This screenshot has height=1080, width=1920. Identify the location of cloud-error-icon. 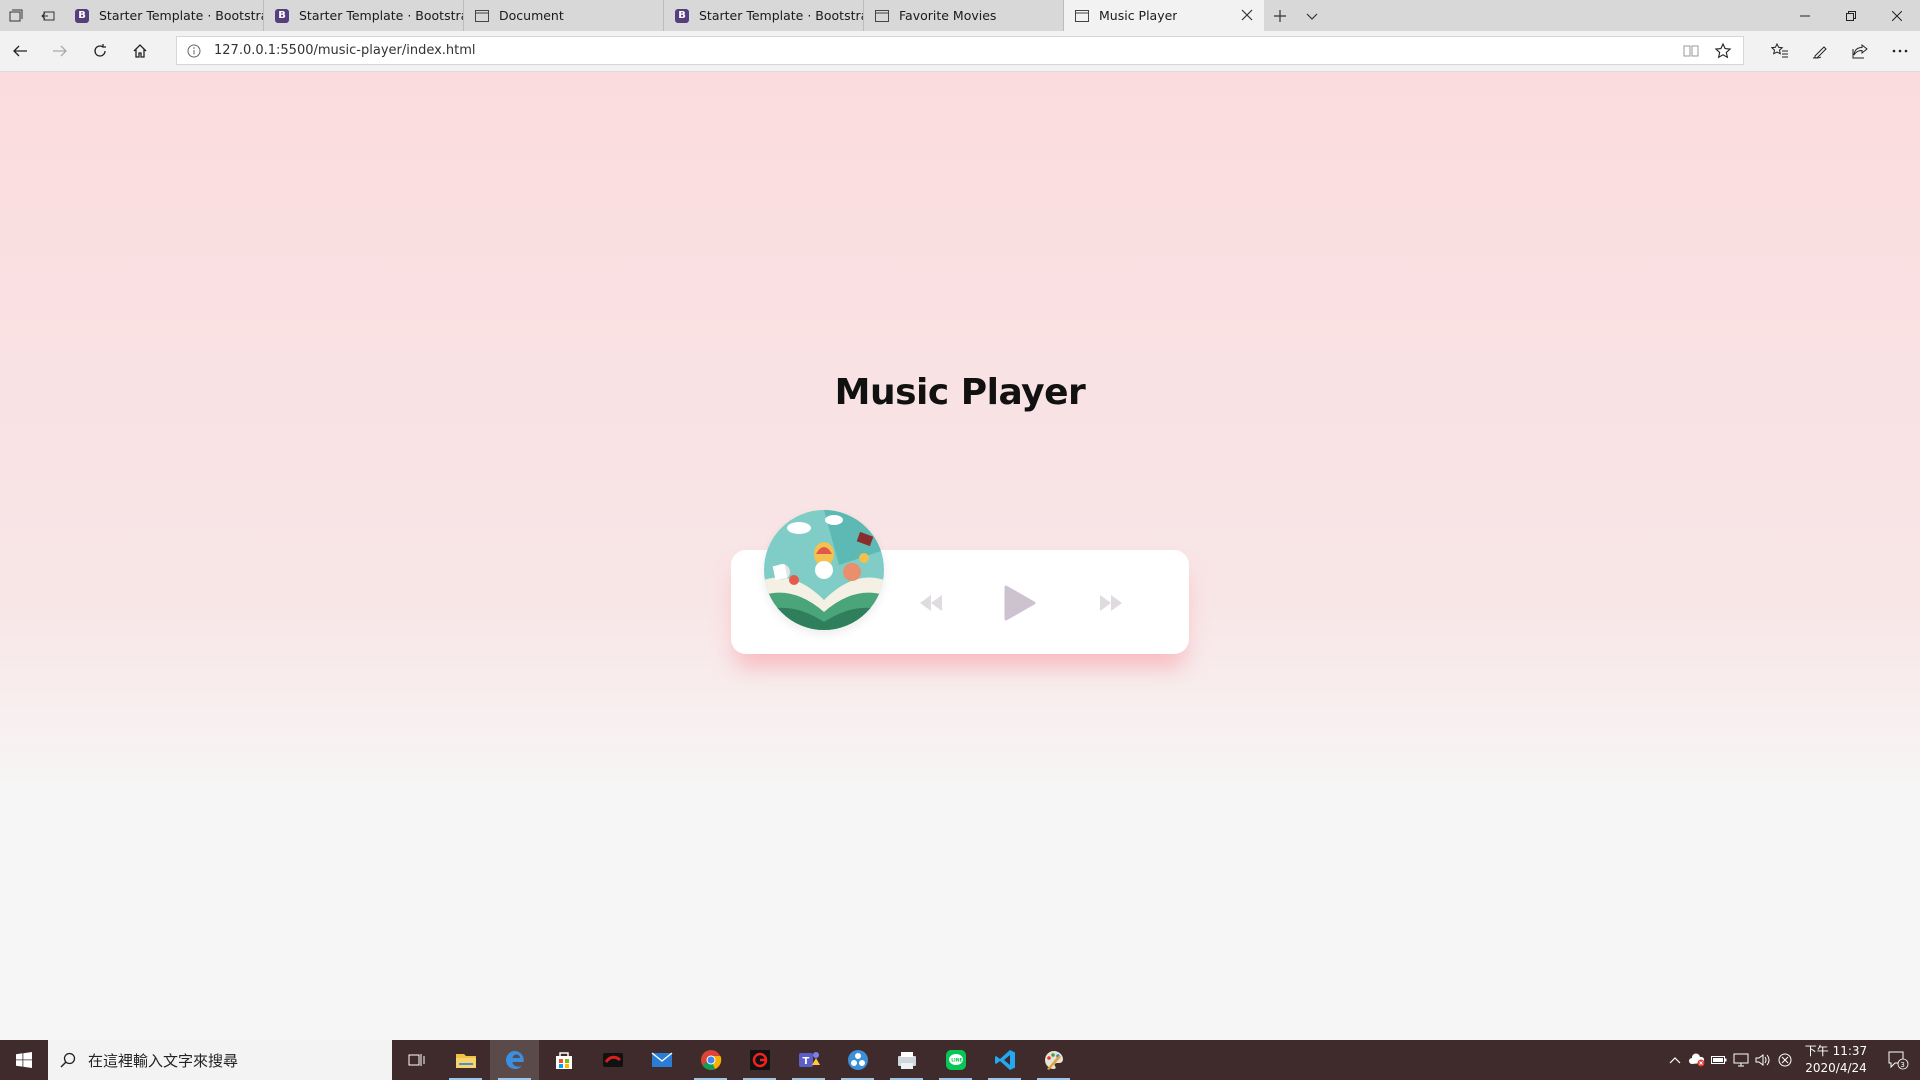
(1697, 1060).